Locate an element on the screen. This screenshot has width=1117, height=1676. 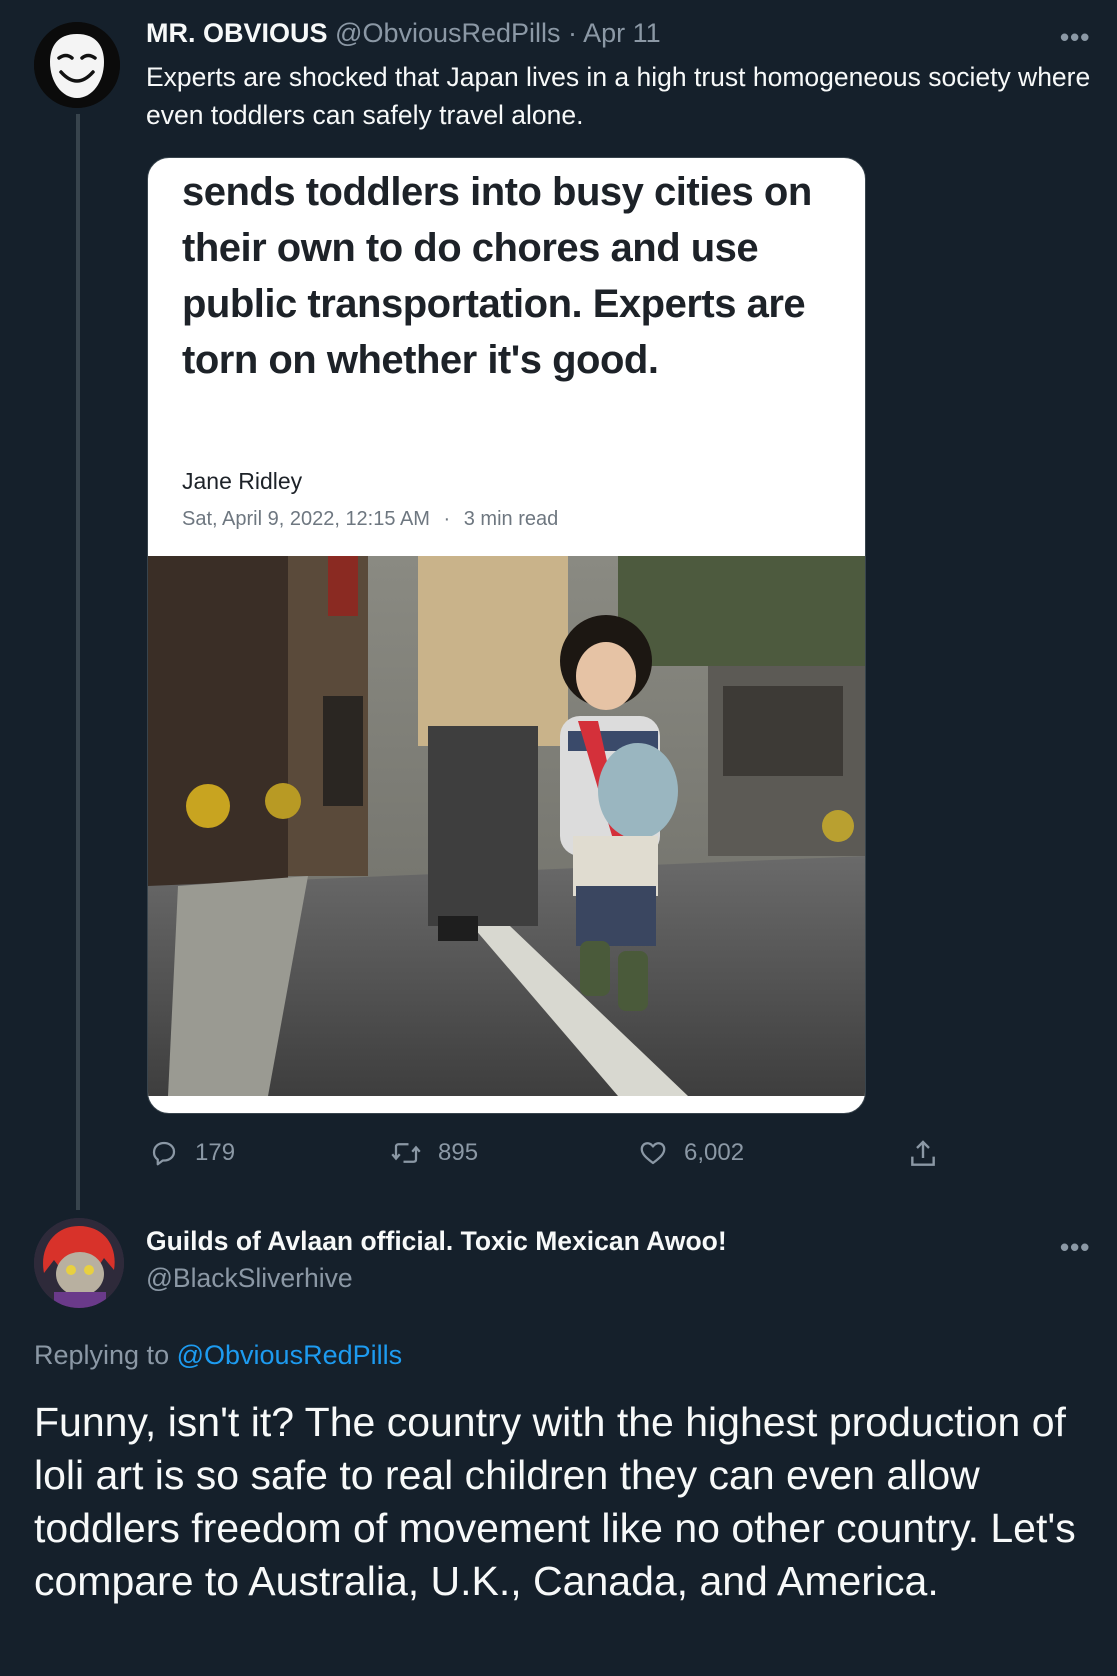
tweet-date: Apr 11 is located at coordinates (622, 33).